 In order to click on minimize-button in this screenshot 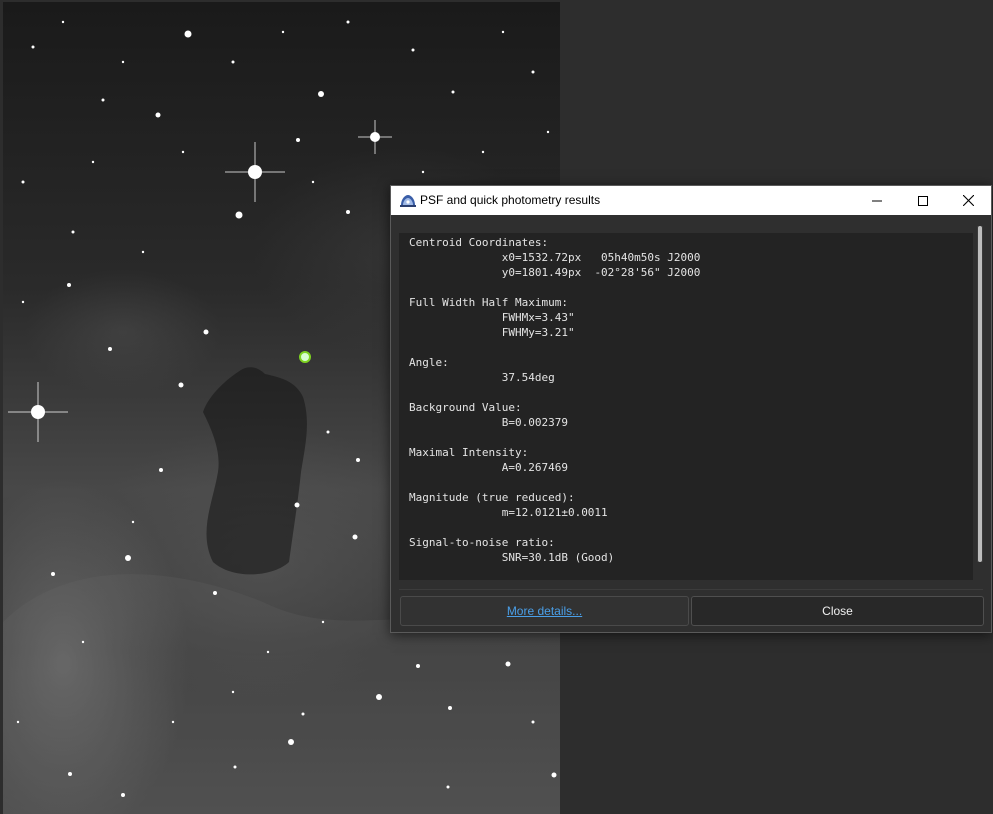, I will do `click(877, 200)`.